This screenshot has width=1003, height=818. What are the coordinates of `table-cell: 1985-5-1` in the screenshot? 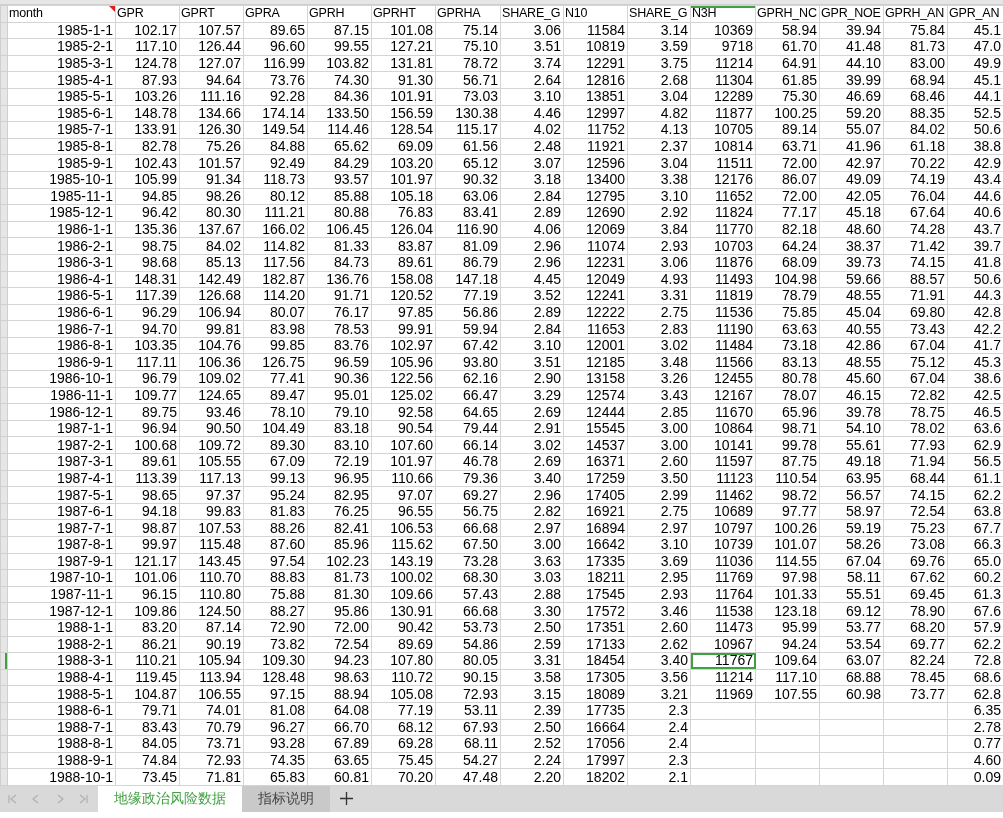 It's located at (61, 97).